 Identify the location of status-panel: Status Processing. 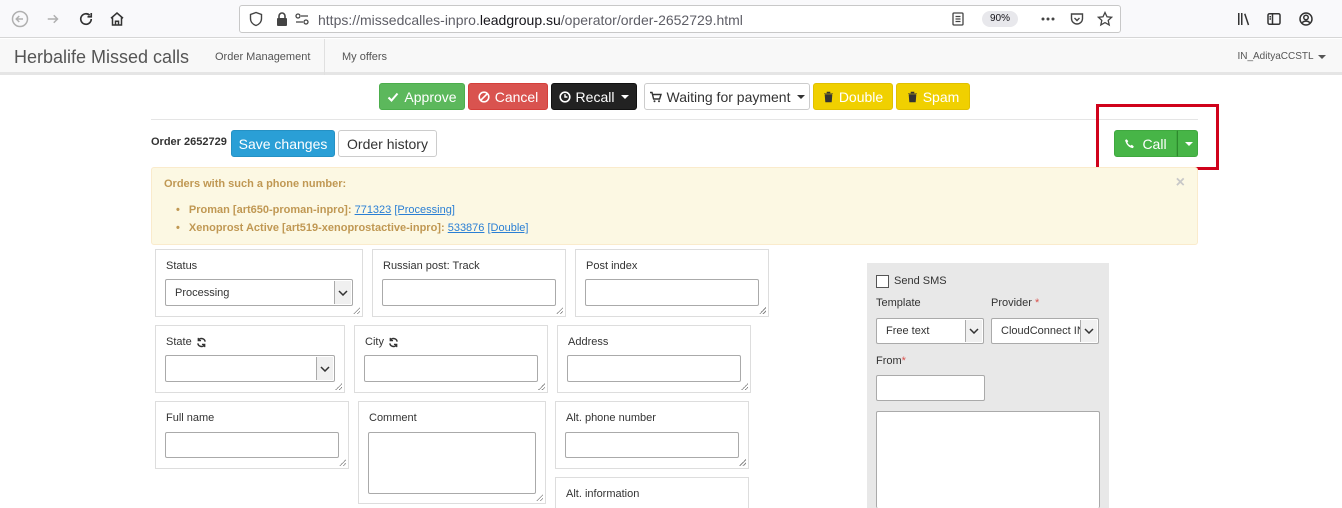
(259, 283).